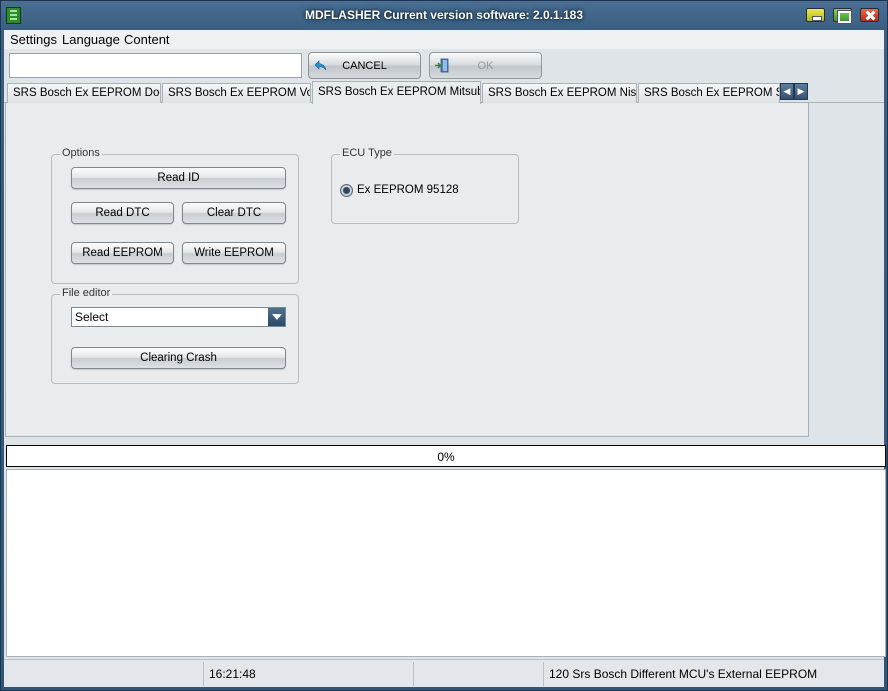 The width and height of the screenshot is (888, 691). I want to click on progress-bar: 0%, so click(446, 456).